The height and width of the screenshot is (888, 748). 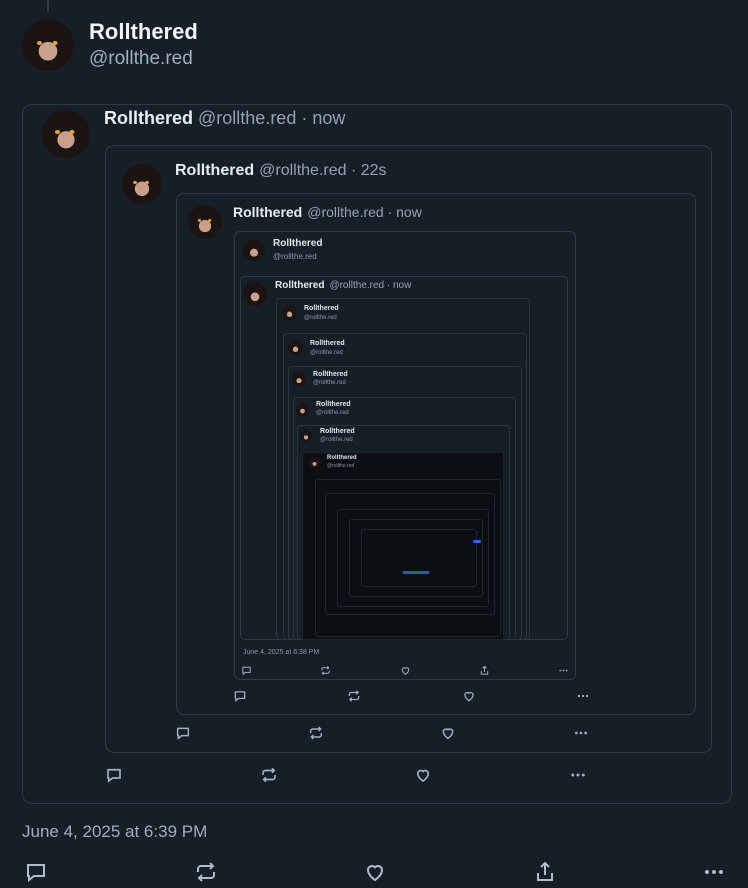 I want to click on embedded-author-name: Rollthered, so click(x=298, y=243).